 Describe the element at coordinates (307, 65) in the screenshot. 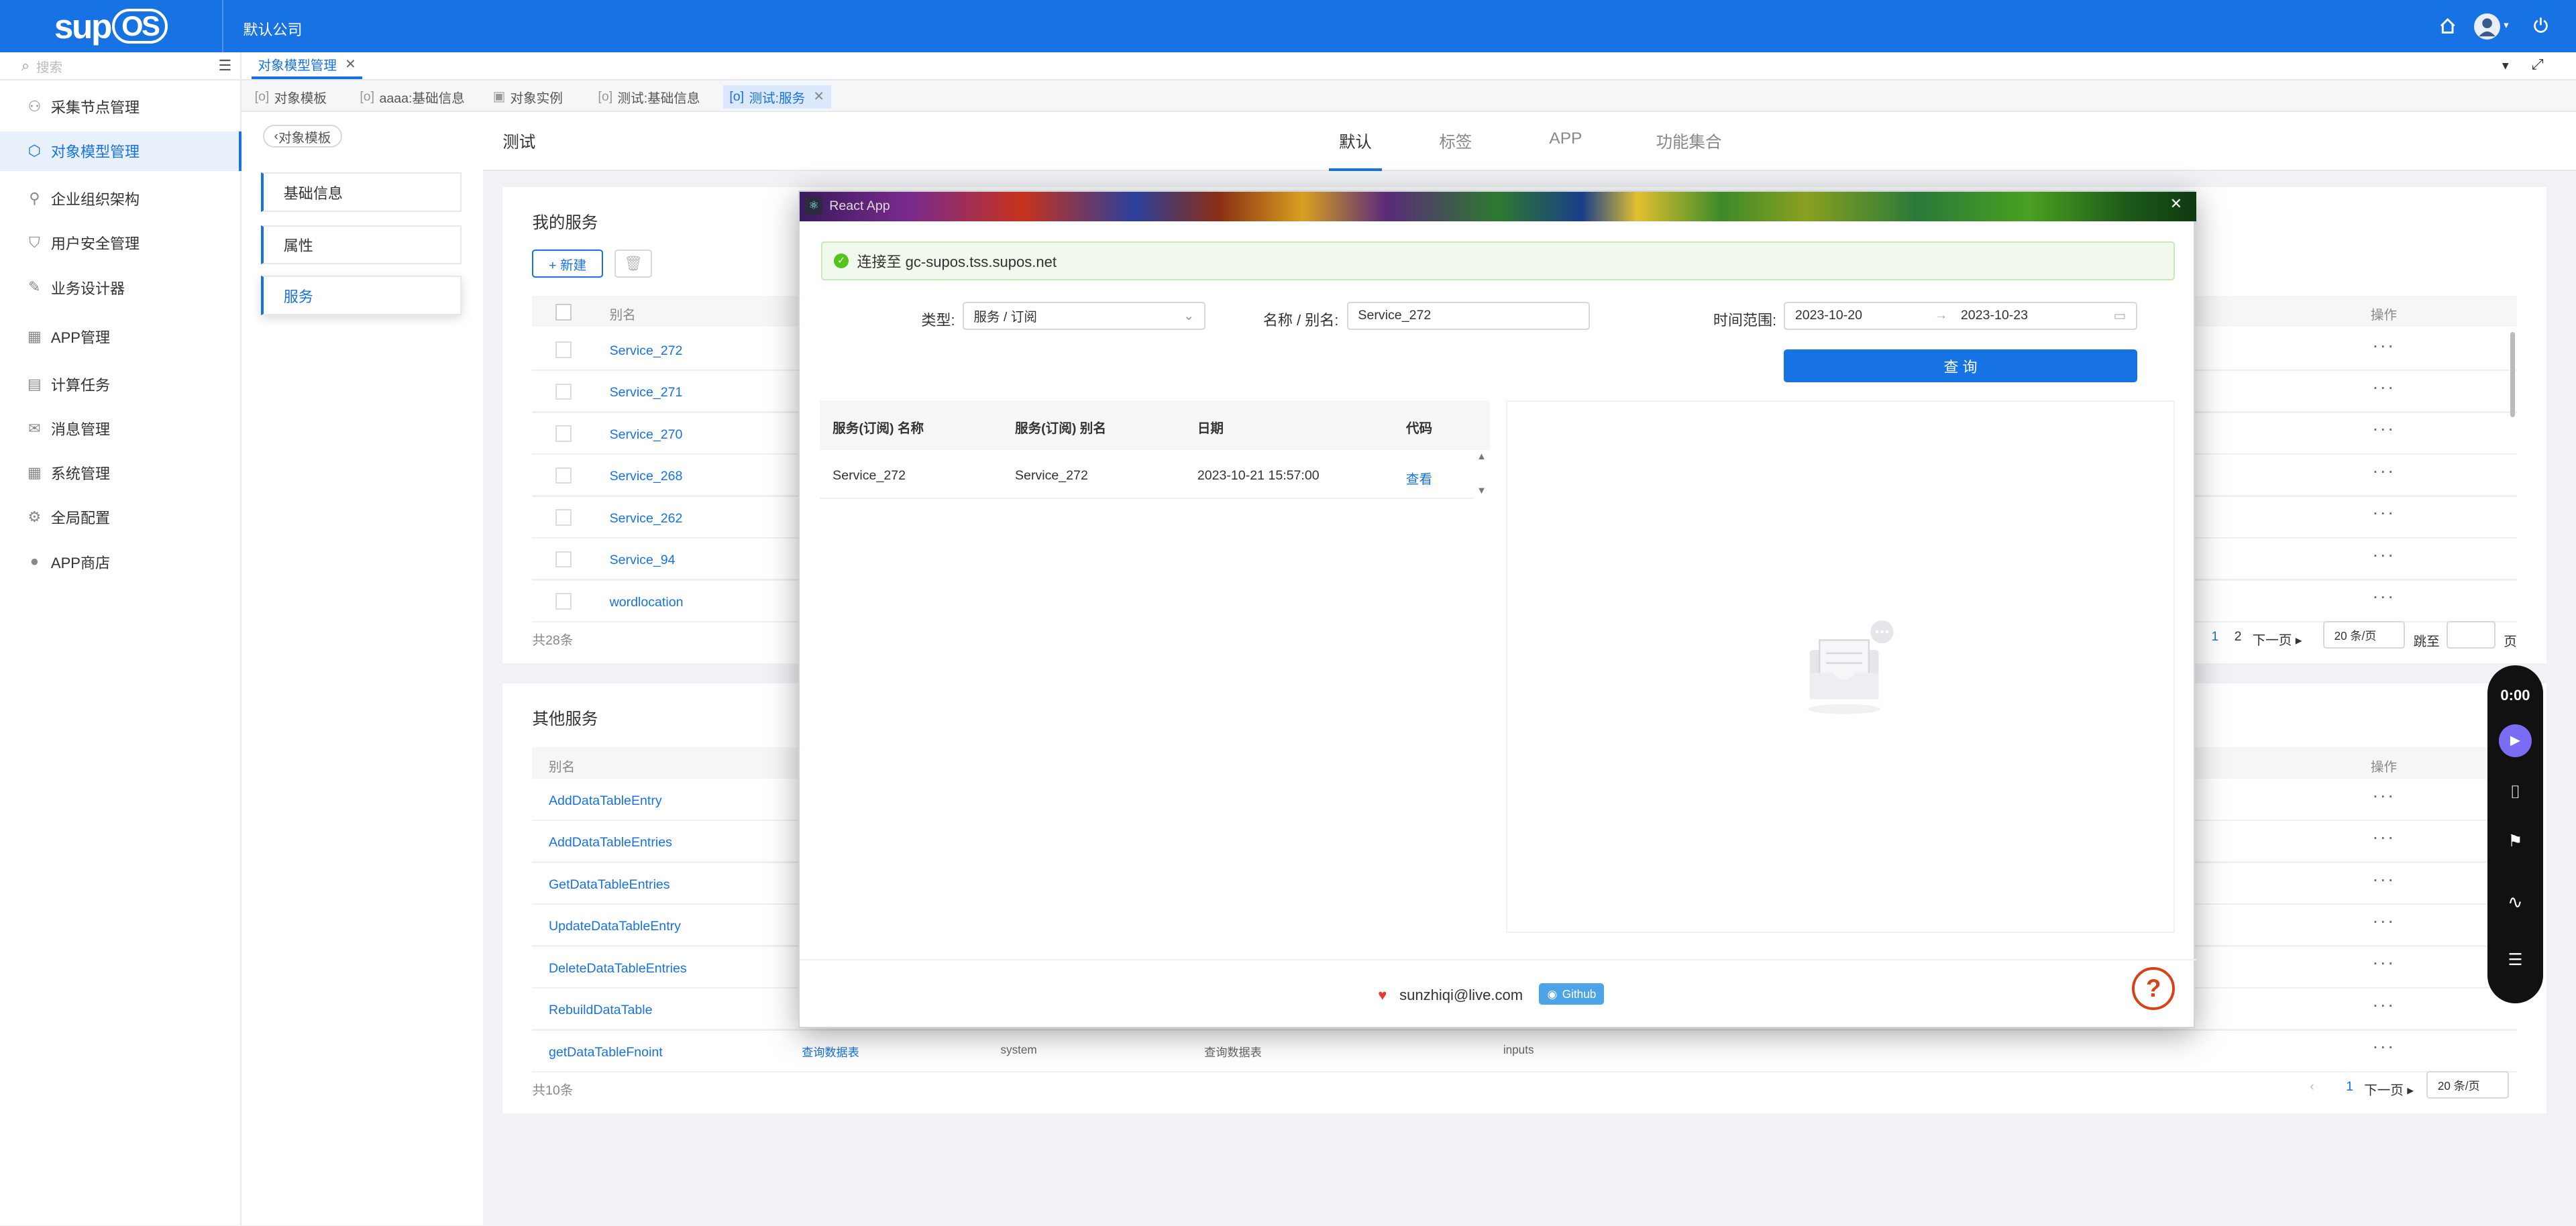

I see `tab-object-model: 对象模型管理 ✕` at that location.